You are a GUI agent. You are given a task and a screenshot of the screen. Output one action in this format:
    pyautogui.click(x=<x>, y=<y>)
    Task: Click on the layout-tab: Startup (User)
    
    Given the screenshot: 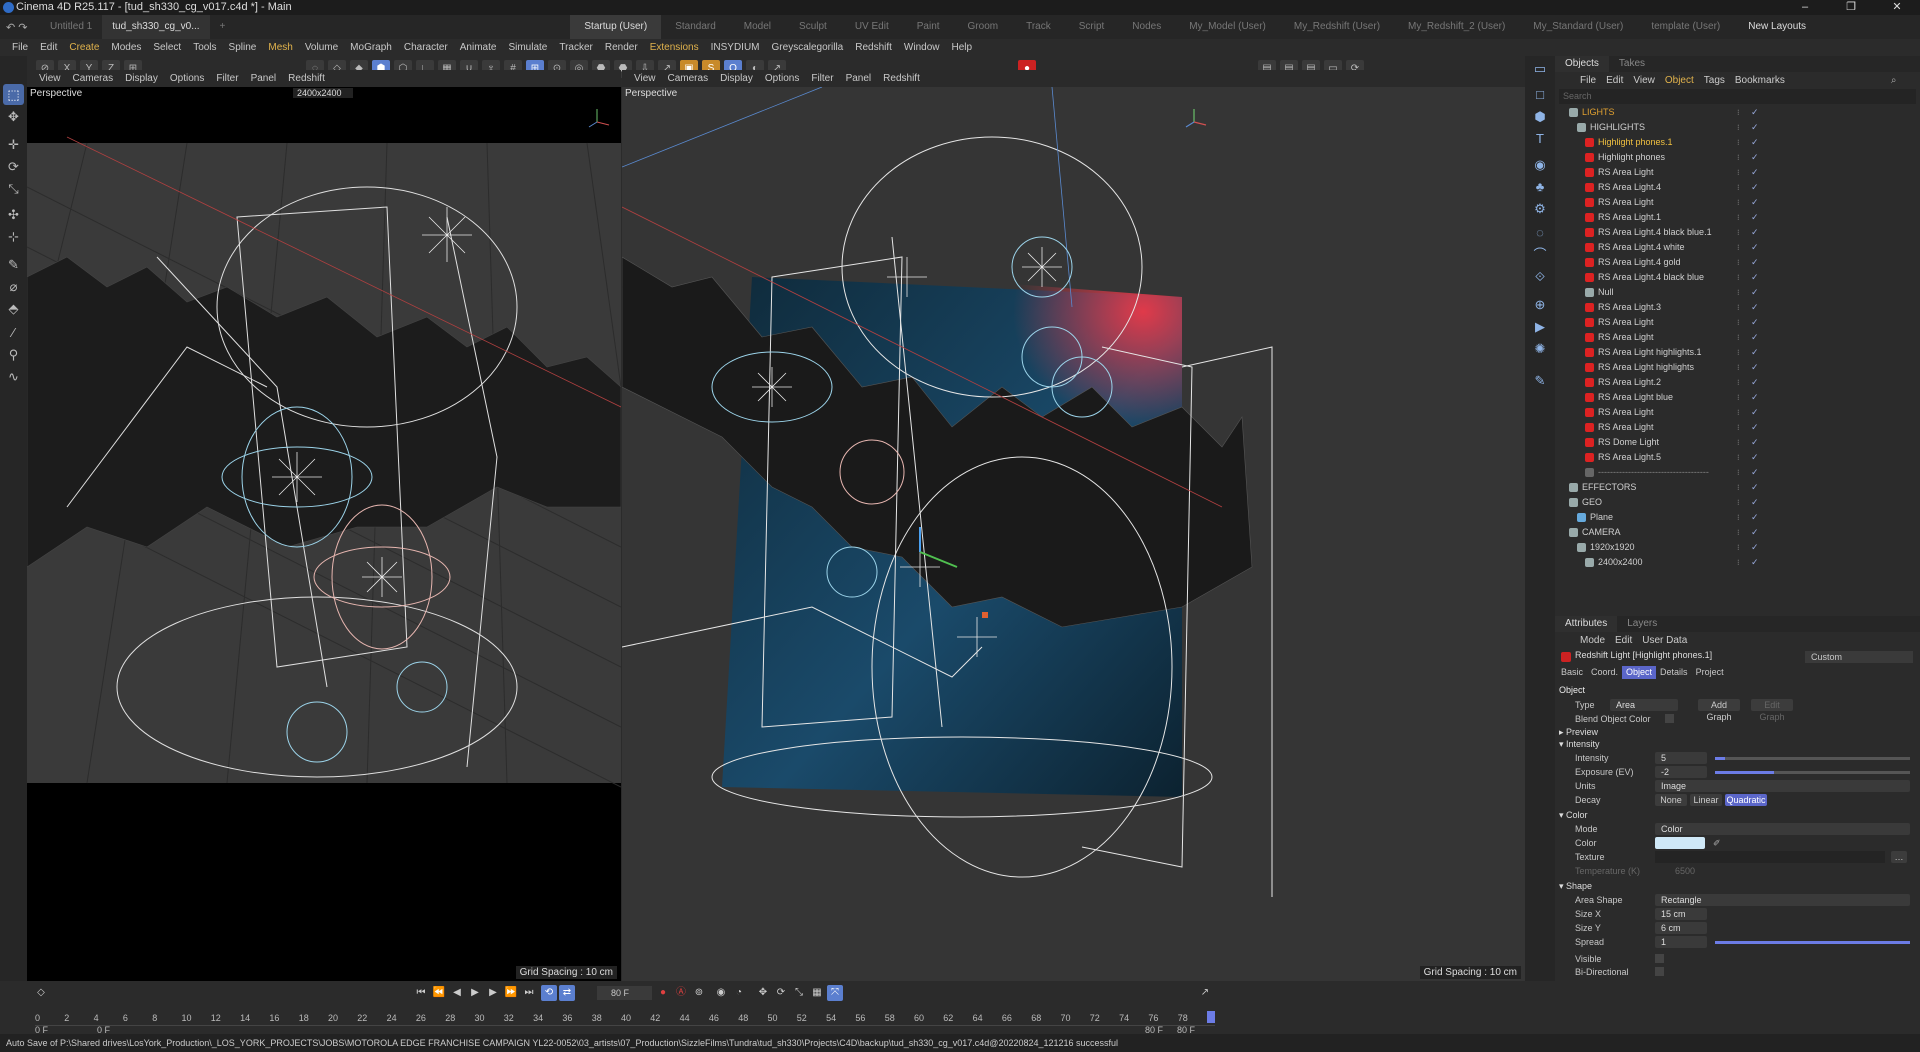 What is the action you would take?
    pyautogui.click(x=616, y=27)
    